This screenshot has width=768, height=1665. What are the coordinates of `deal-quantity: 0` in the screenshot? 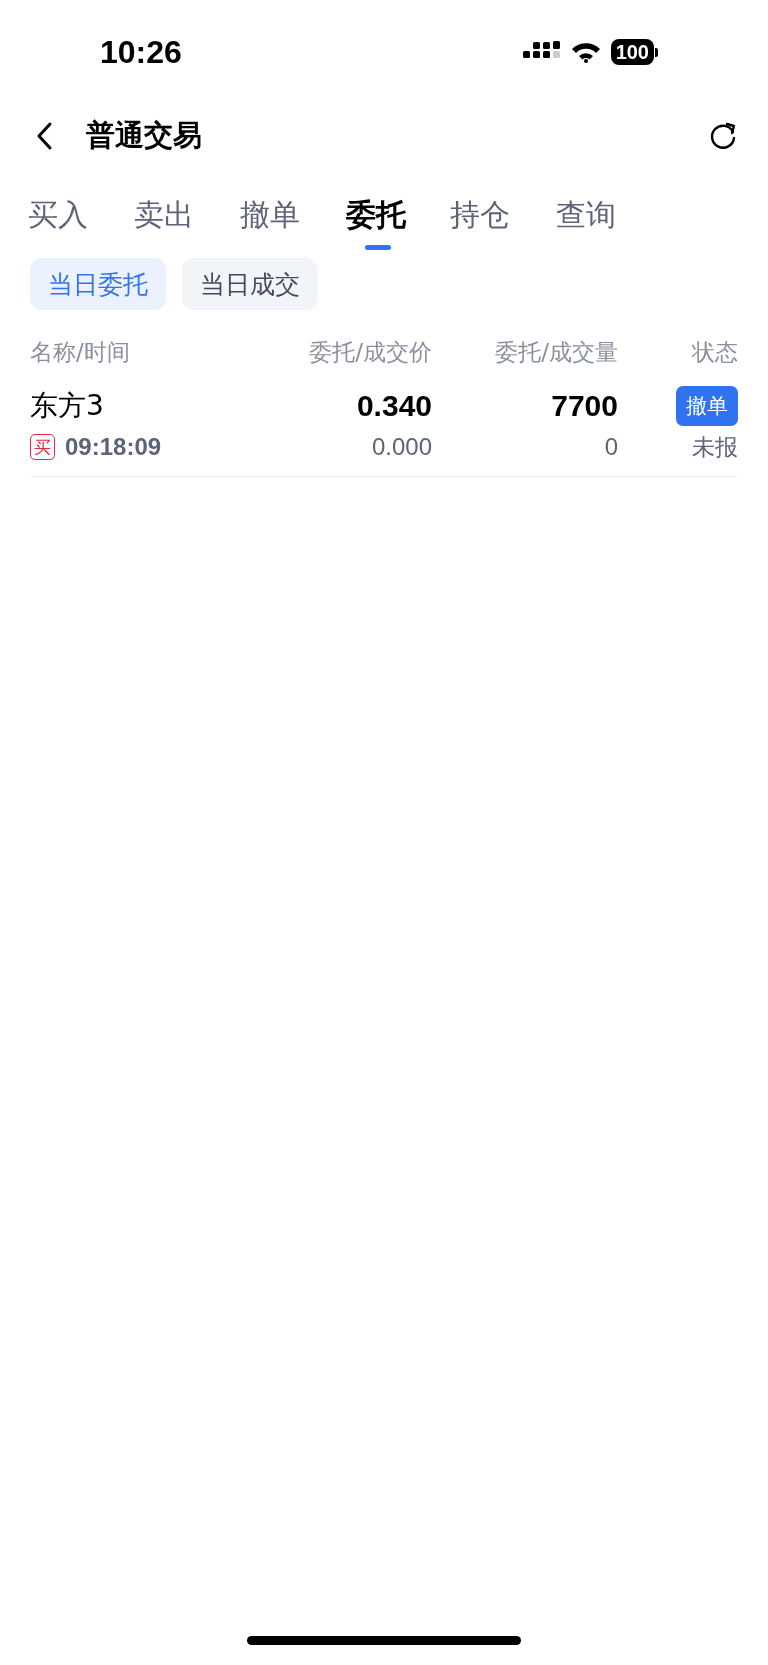 It's located at (611, 447).